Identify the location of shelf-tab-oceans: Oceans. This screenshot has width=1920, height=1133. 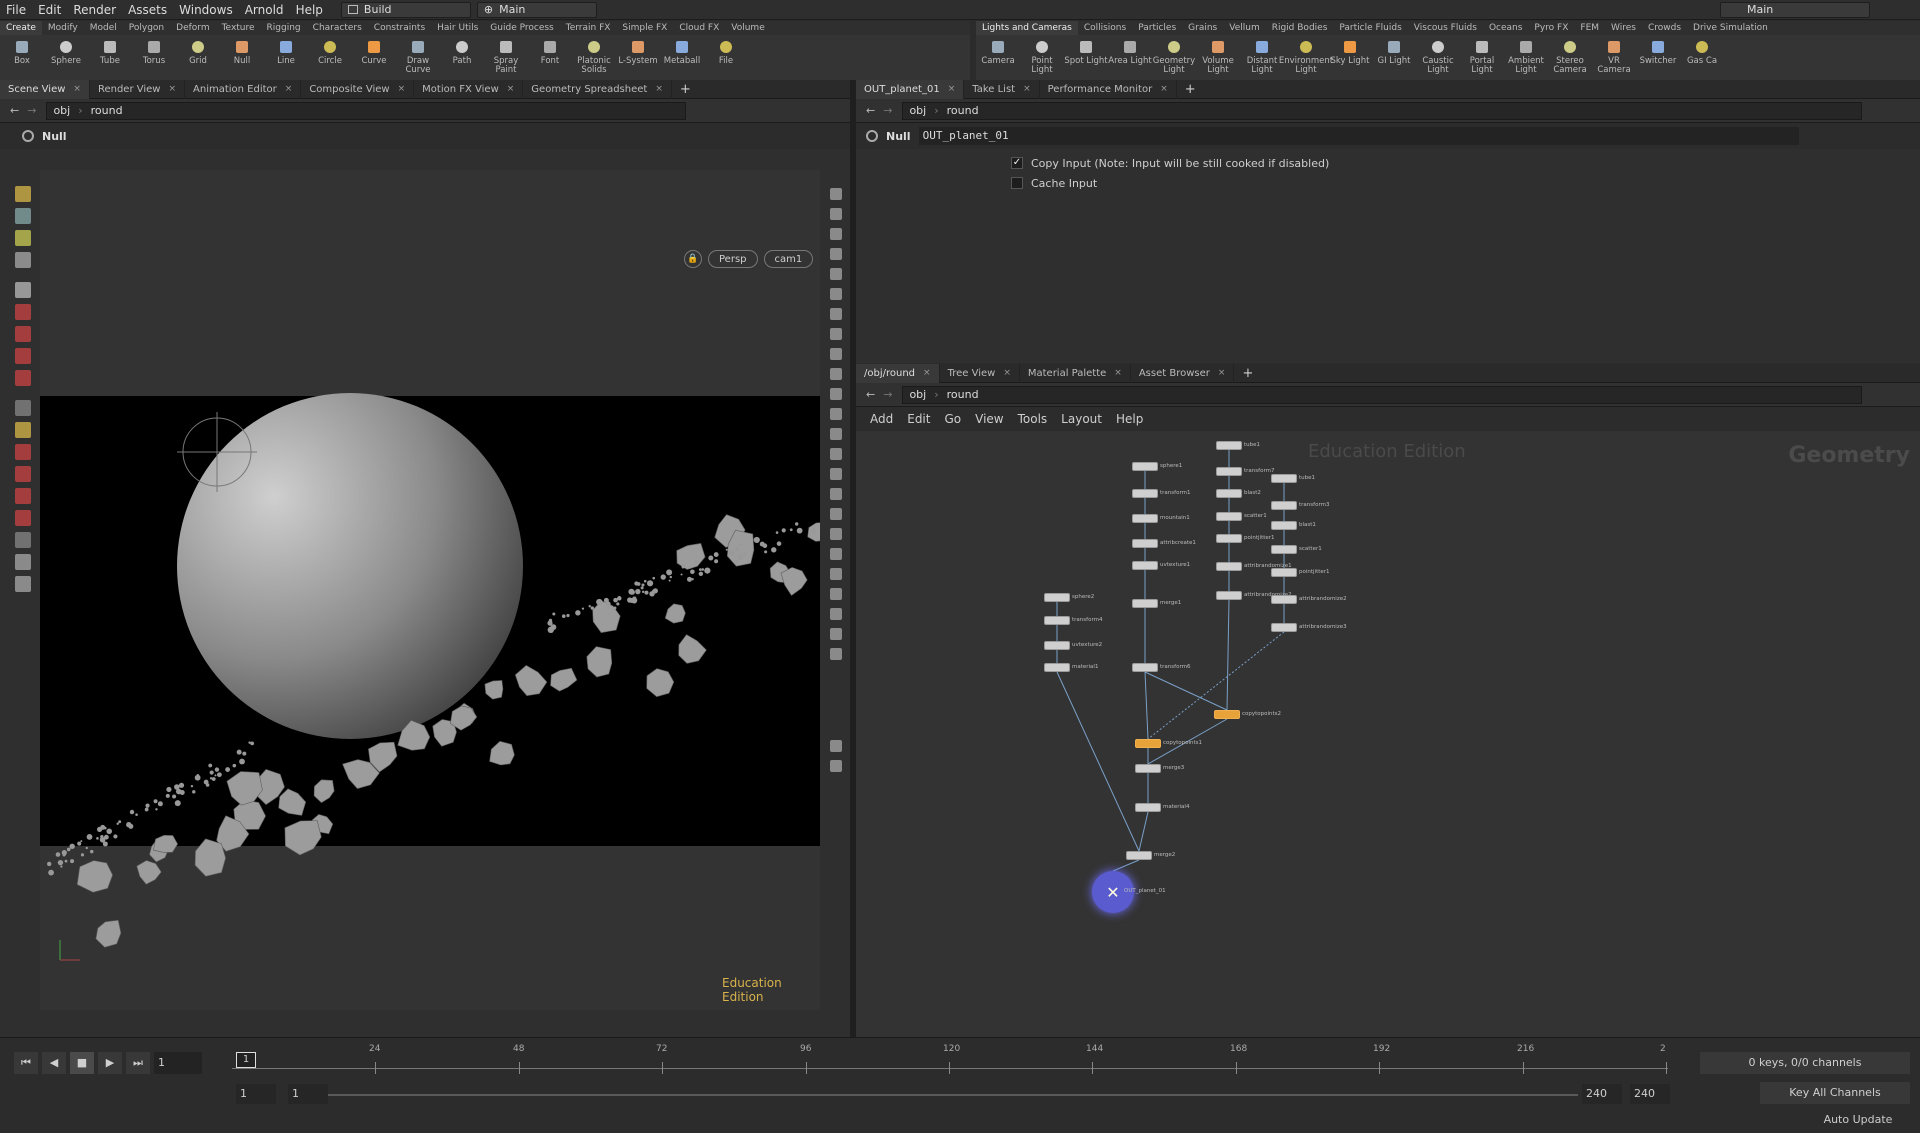
(1505, 28).